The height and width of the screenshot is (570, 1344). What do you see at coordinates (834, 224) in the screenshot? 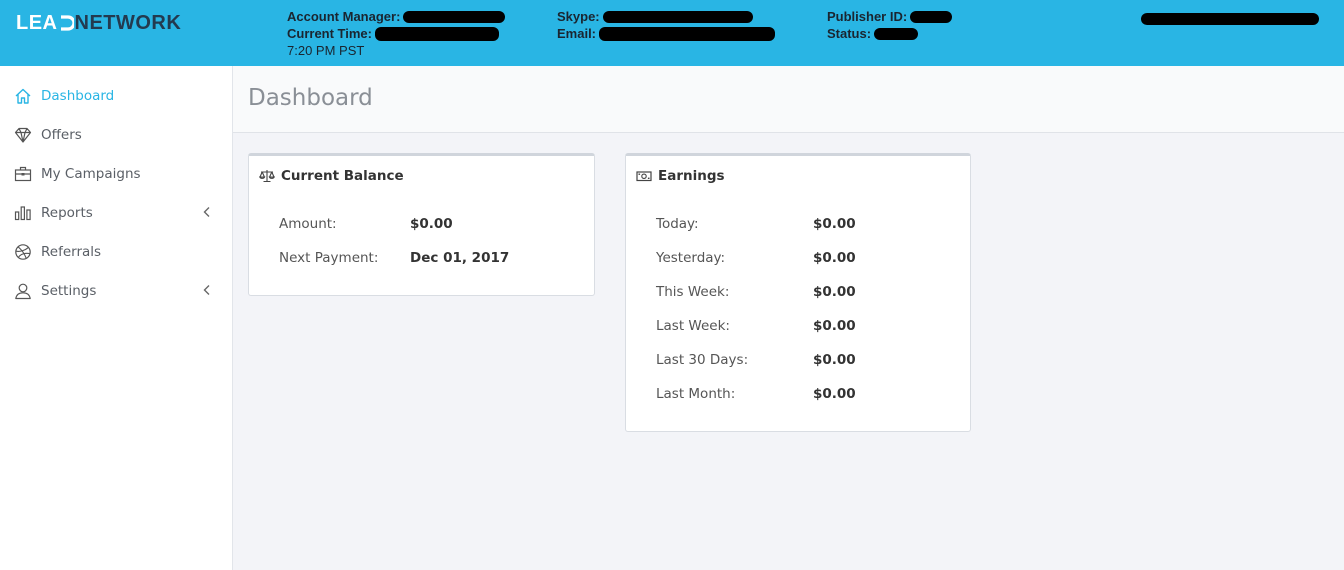
I see `earnings-value-today: $0.00` at bounding box center [834, 224].